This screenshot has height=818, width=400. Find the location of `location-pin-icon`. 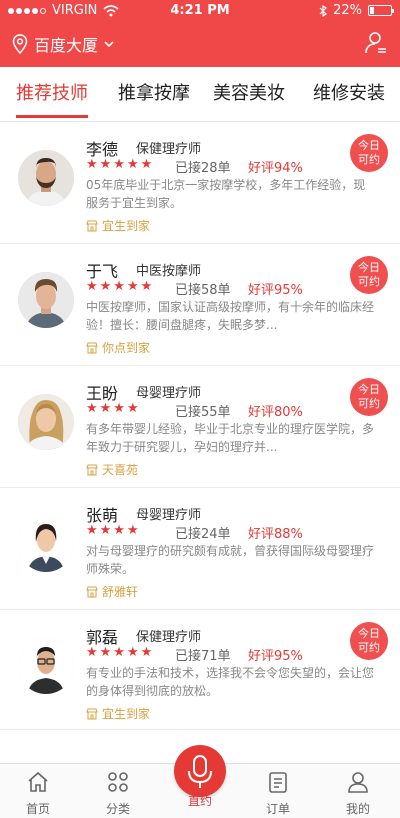

location-pin-icon is located at coordinates (20, 44).